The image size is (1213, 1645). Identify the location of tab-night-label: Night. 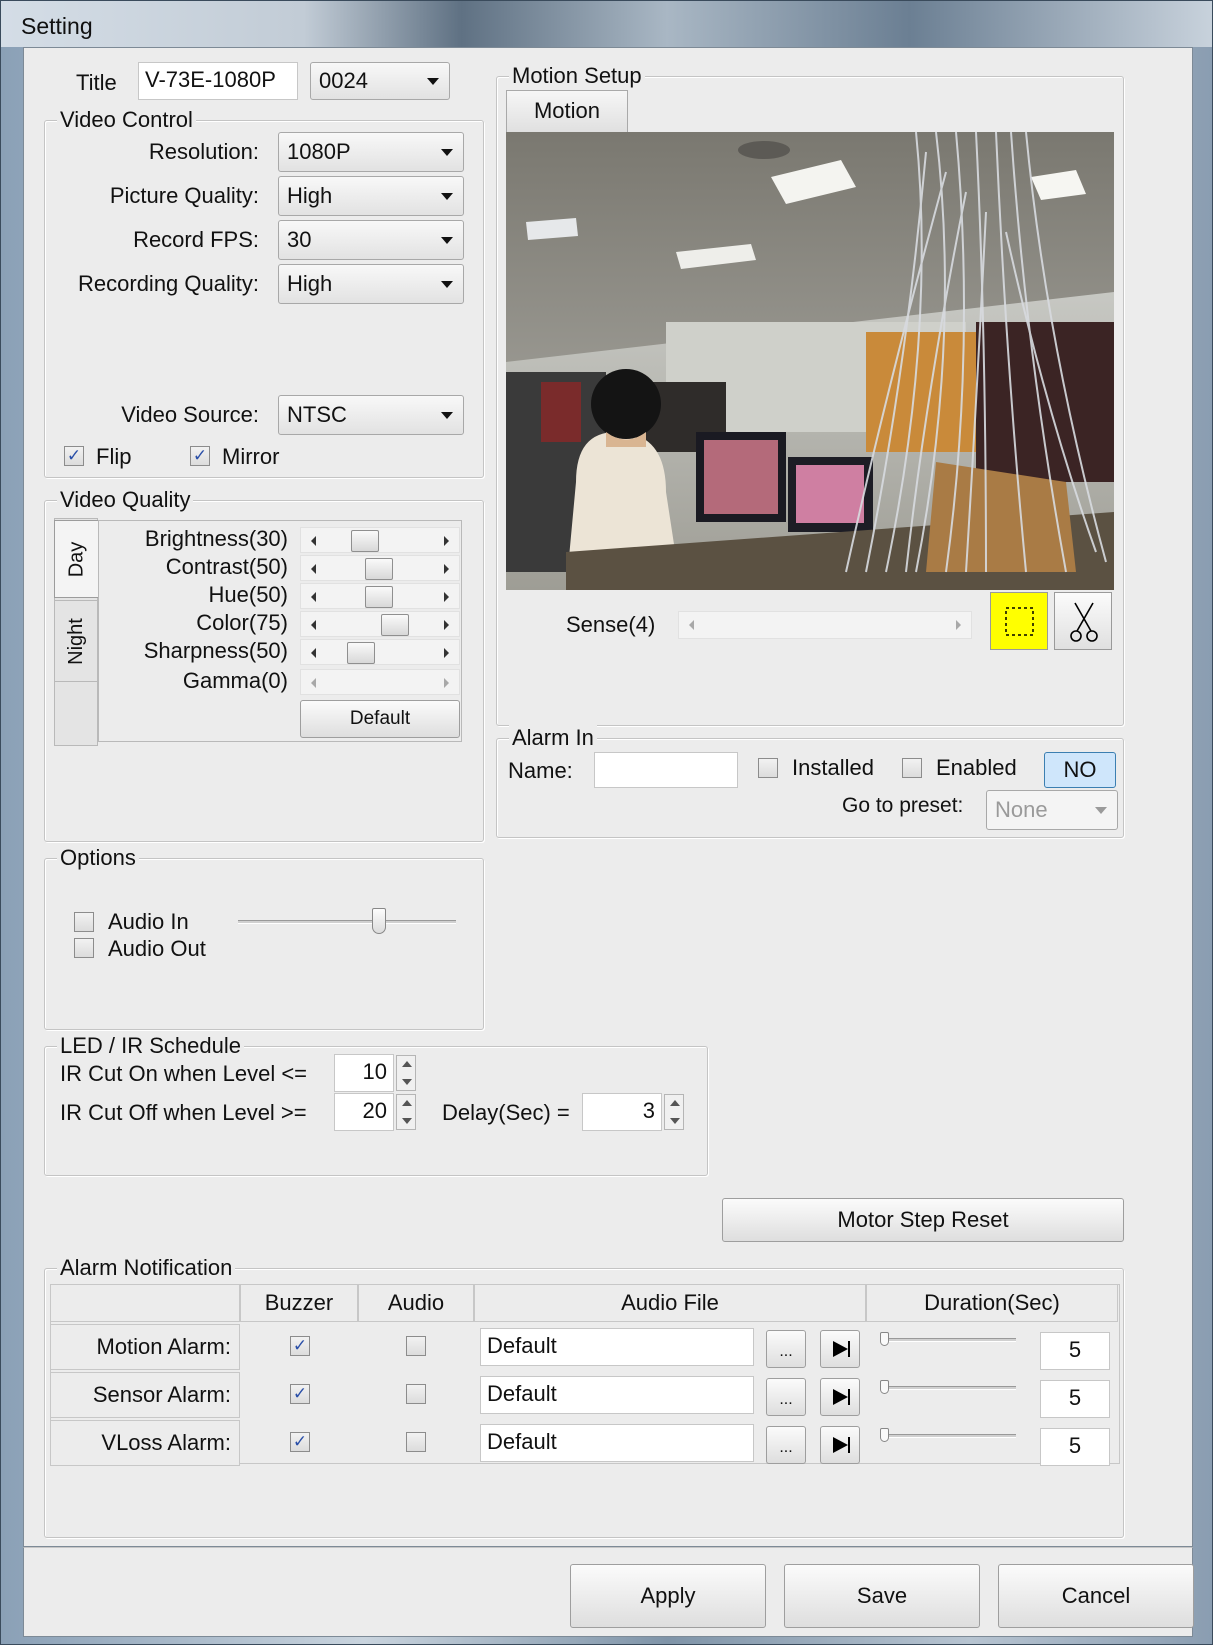
(75, 641).